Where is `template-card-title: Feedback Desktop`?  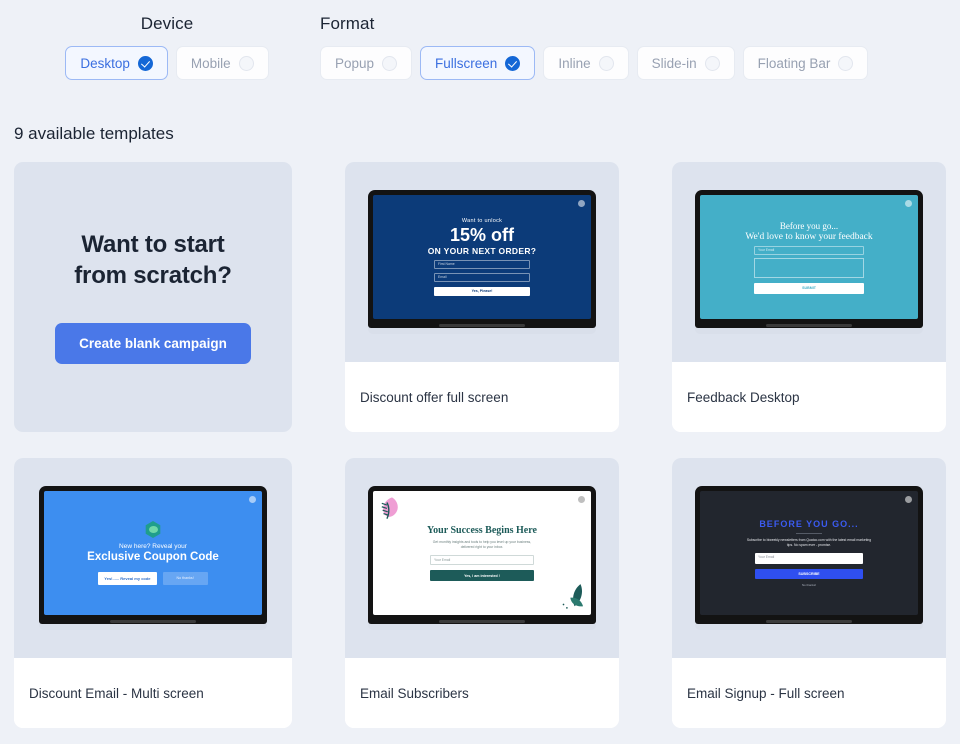
template-card-title: Feedback Desktop is located at coordinates (809, 397).